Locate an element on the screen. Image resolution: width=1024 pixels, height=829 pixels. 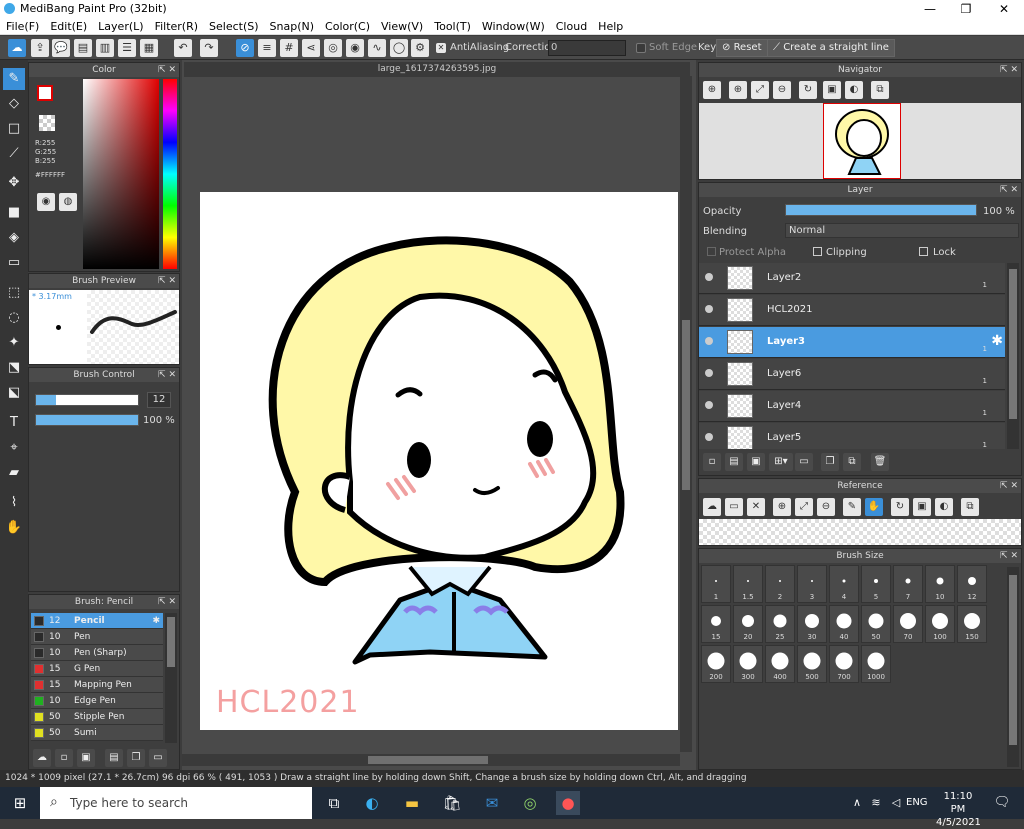
layer-row: HCL2021 is located at coordinates (852, 310).